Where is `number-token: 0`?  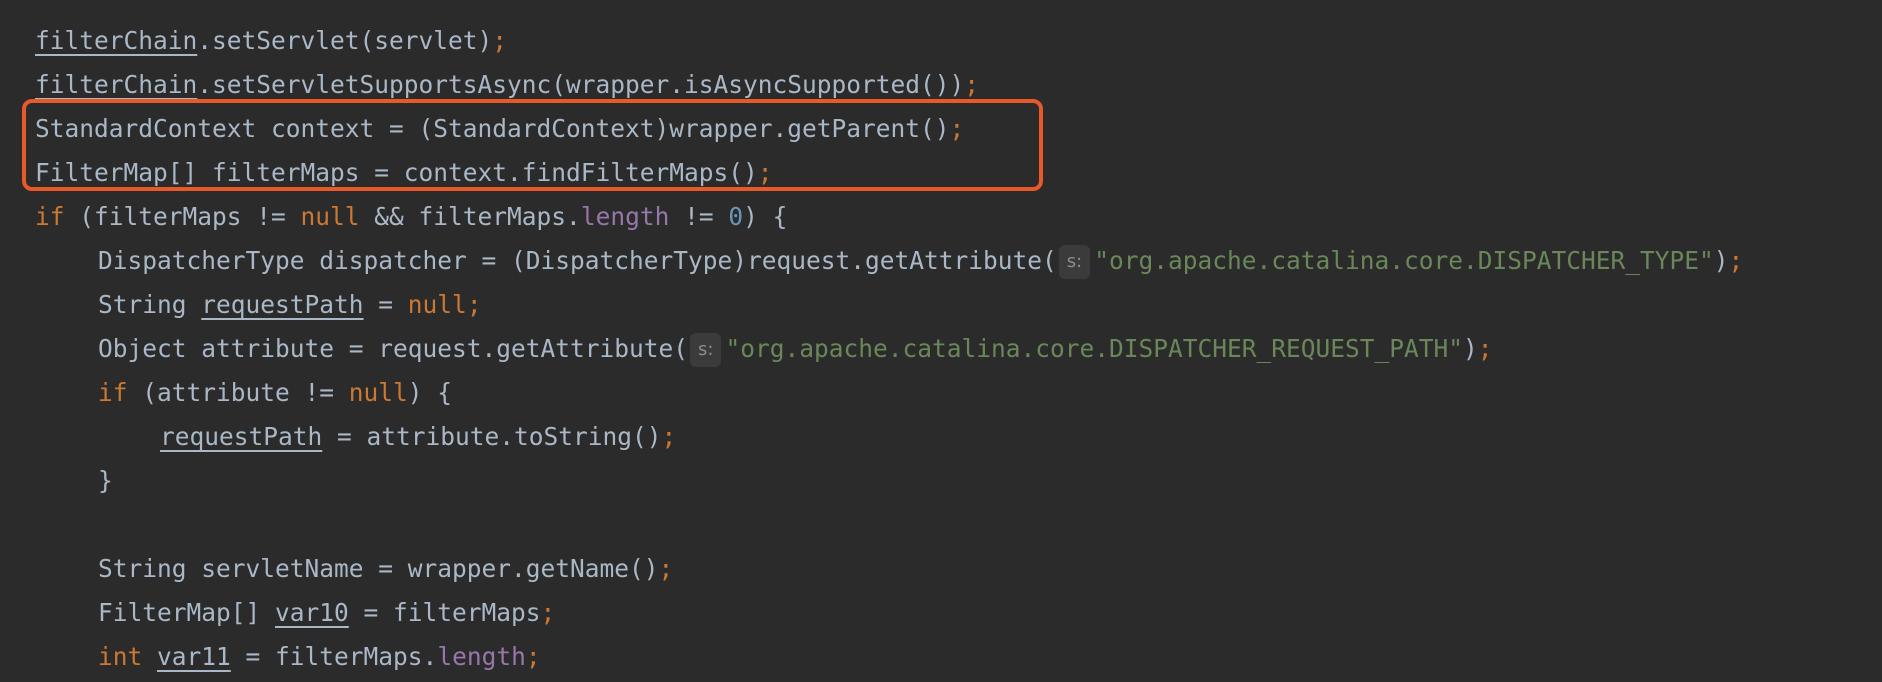 number-token: 0 is located at coordinates (736, 216).